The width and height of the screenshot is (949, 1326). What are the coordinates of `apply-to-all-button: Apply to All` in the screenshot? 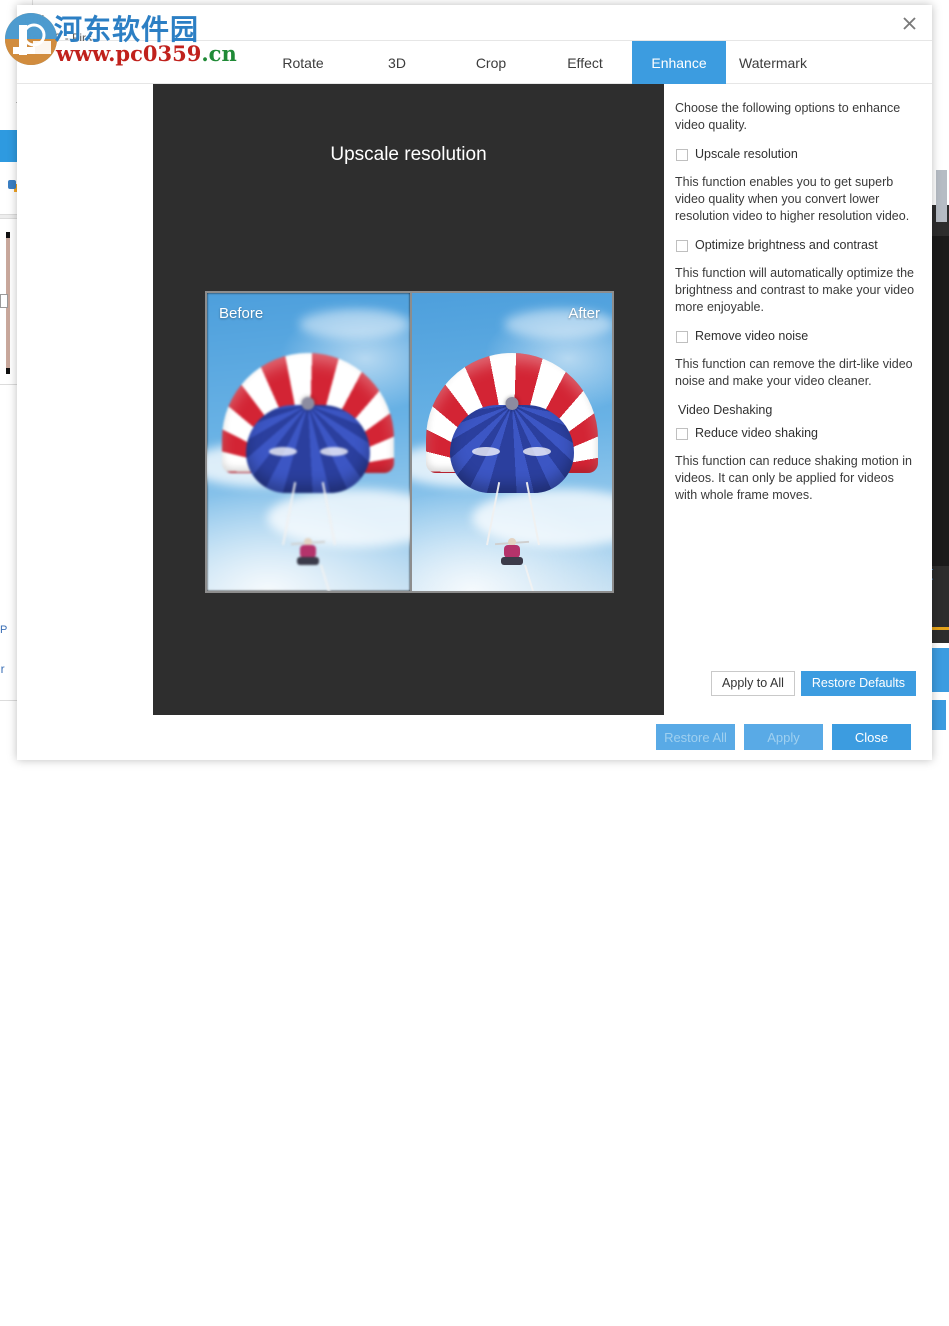 It's located at (753, 683).